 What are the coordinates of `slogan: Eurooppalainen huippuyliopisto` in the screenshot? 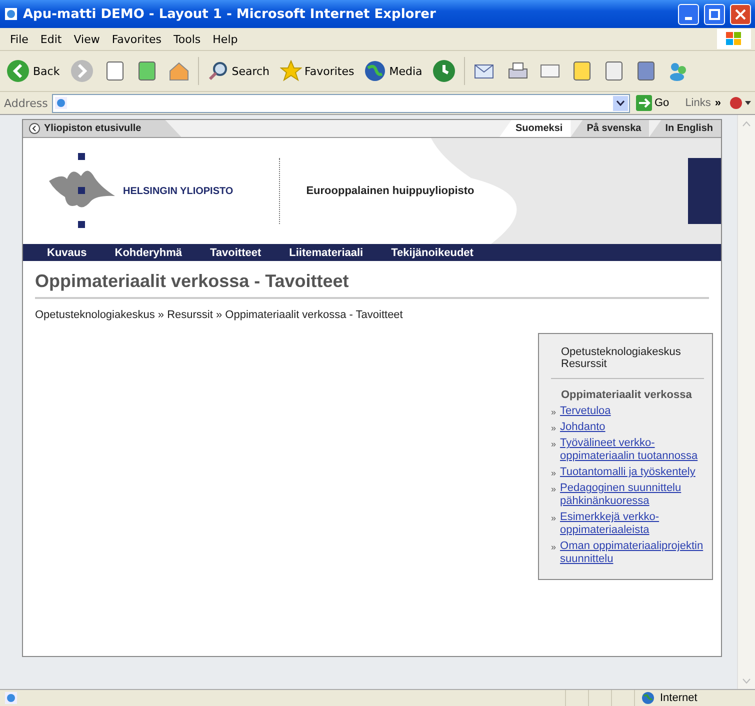 It's located at (390, 191).